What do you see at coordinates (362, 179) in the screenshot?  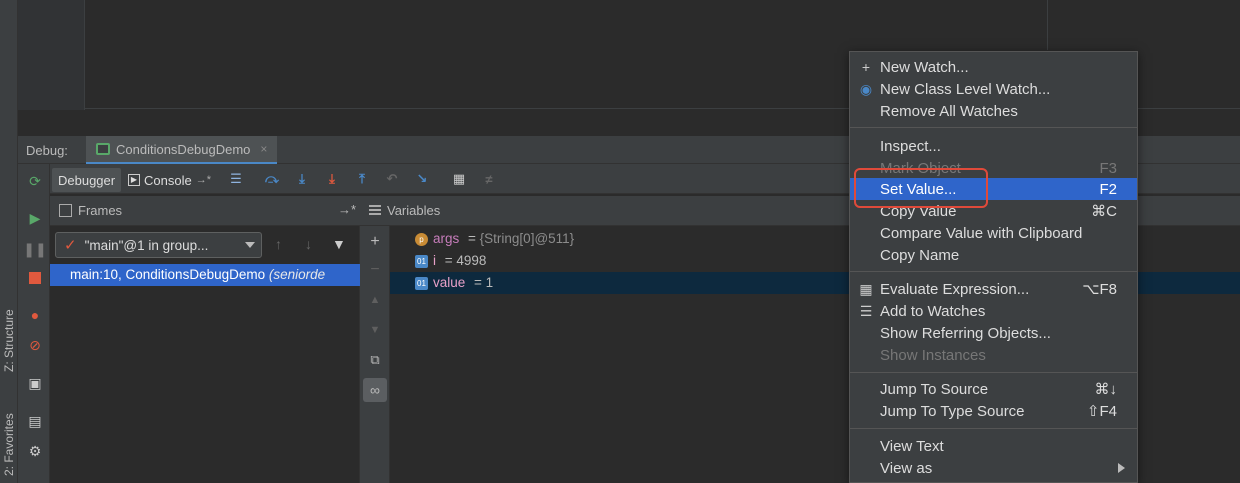 I see `step-out-icon: ⤒` at bounding box center [362, 179].